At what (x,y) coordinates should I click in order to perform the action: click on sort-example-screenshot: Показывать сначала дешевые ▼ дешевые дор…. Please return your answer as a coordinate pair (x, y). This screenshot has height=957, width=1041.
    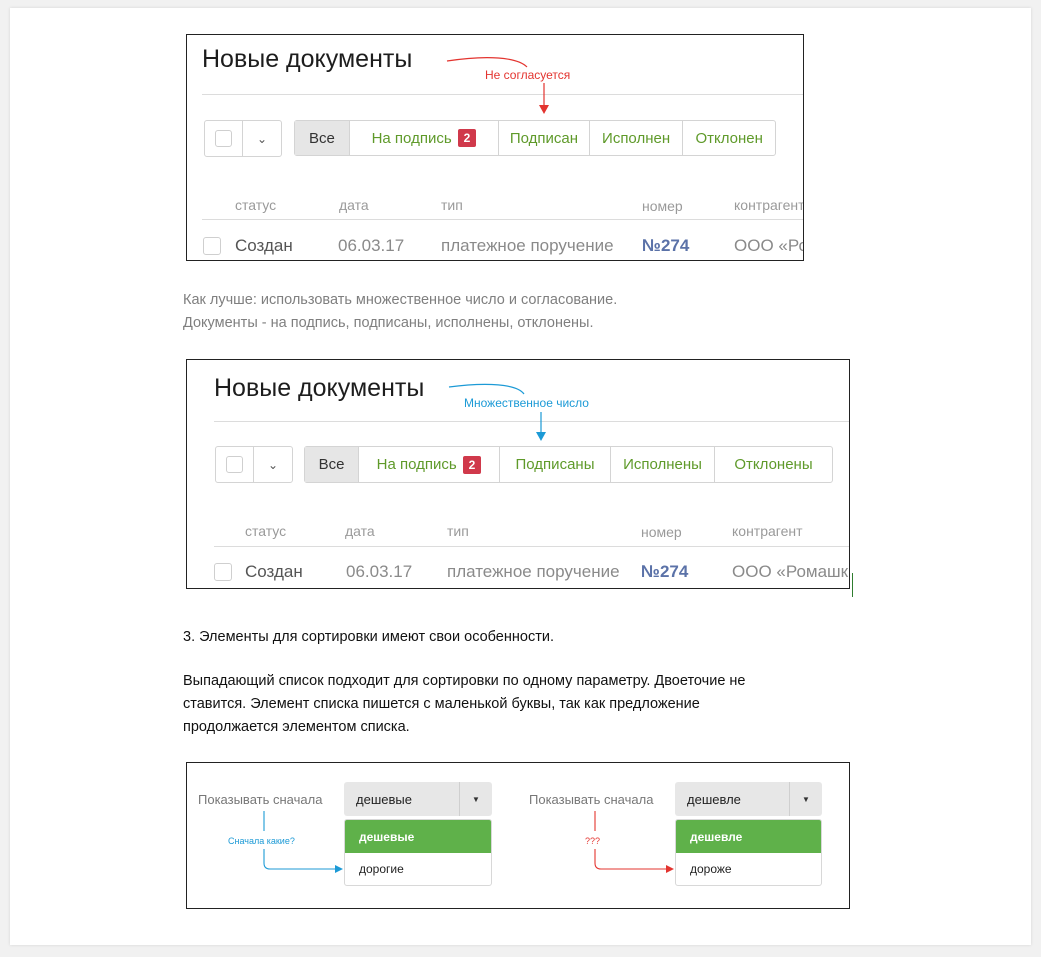
    Looking at the image, I should click on (518, 835).